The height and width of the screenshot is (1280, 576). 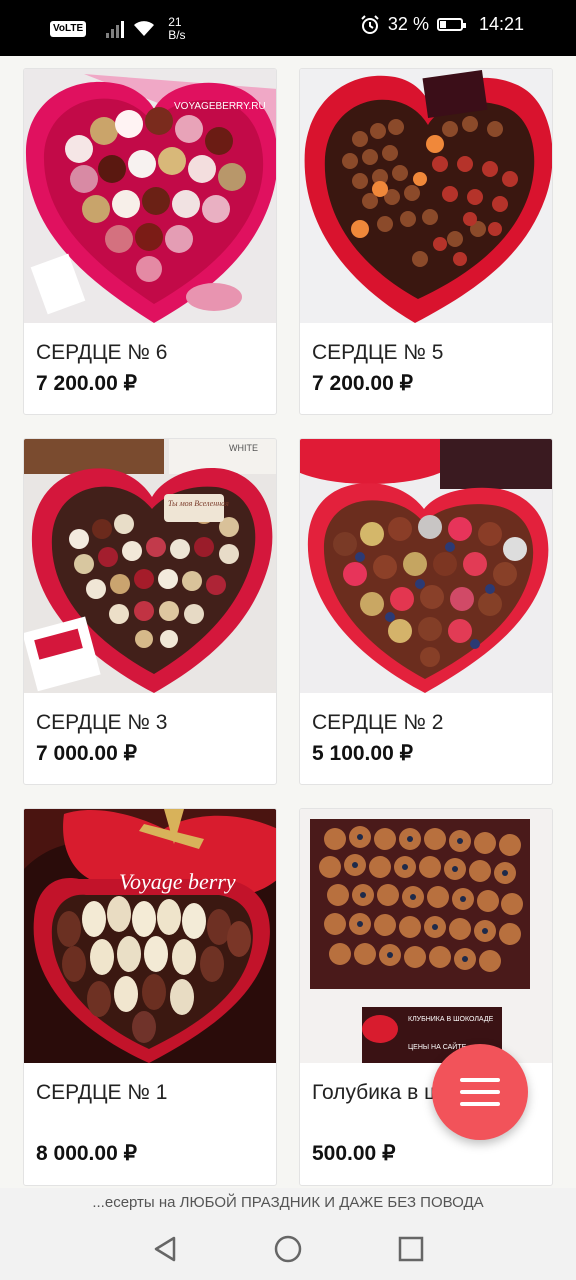 What do you see at coordinates (151, 722) in the screenshot?
I see `product-title: СЕРДЦЕ № 3` at bounding box center [151, 722].